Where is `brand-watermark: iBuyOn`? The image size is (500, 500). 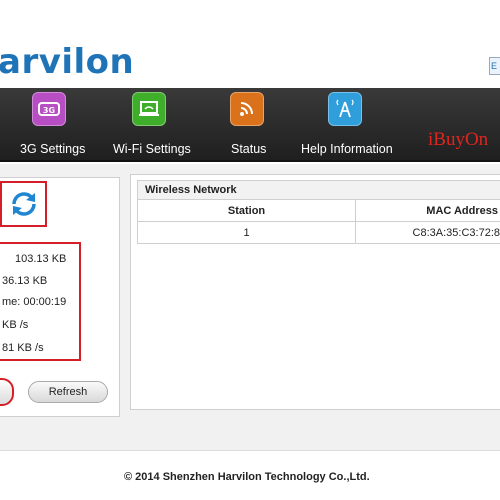 brand-watermark: iBuyOn is located at coordinates (458, 139).